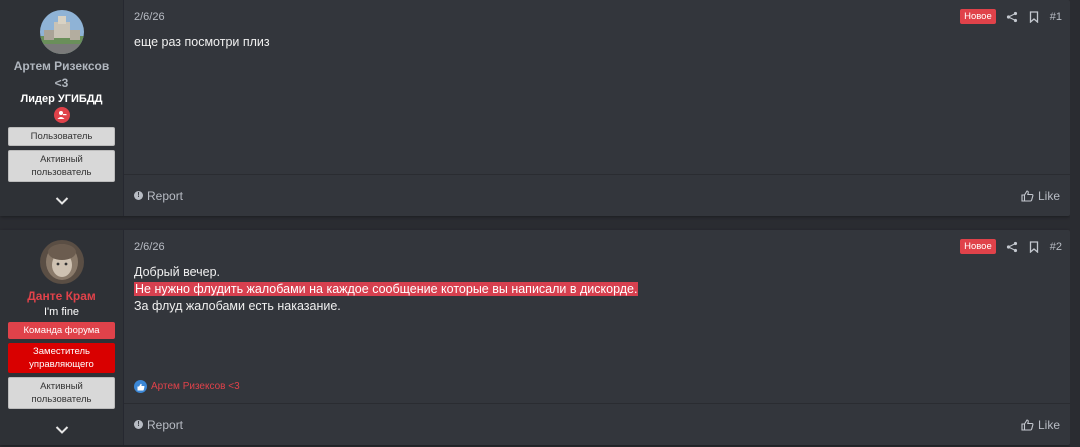 This screenshot has width=1080, height=447. Describe the element at coordinates (61, 99) in the screenshot. I see `user-title: Лидер УГИБДД` at that location.